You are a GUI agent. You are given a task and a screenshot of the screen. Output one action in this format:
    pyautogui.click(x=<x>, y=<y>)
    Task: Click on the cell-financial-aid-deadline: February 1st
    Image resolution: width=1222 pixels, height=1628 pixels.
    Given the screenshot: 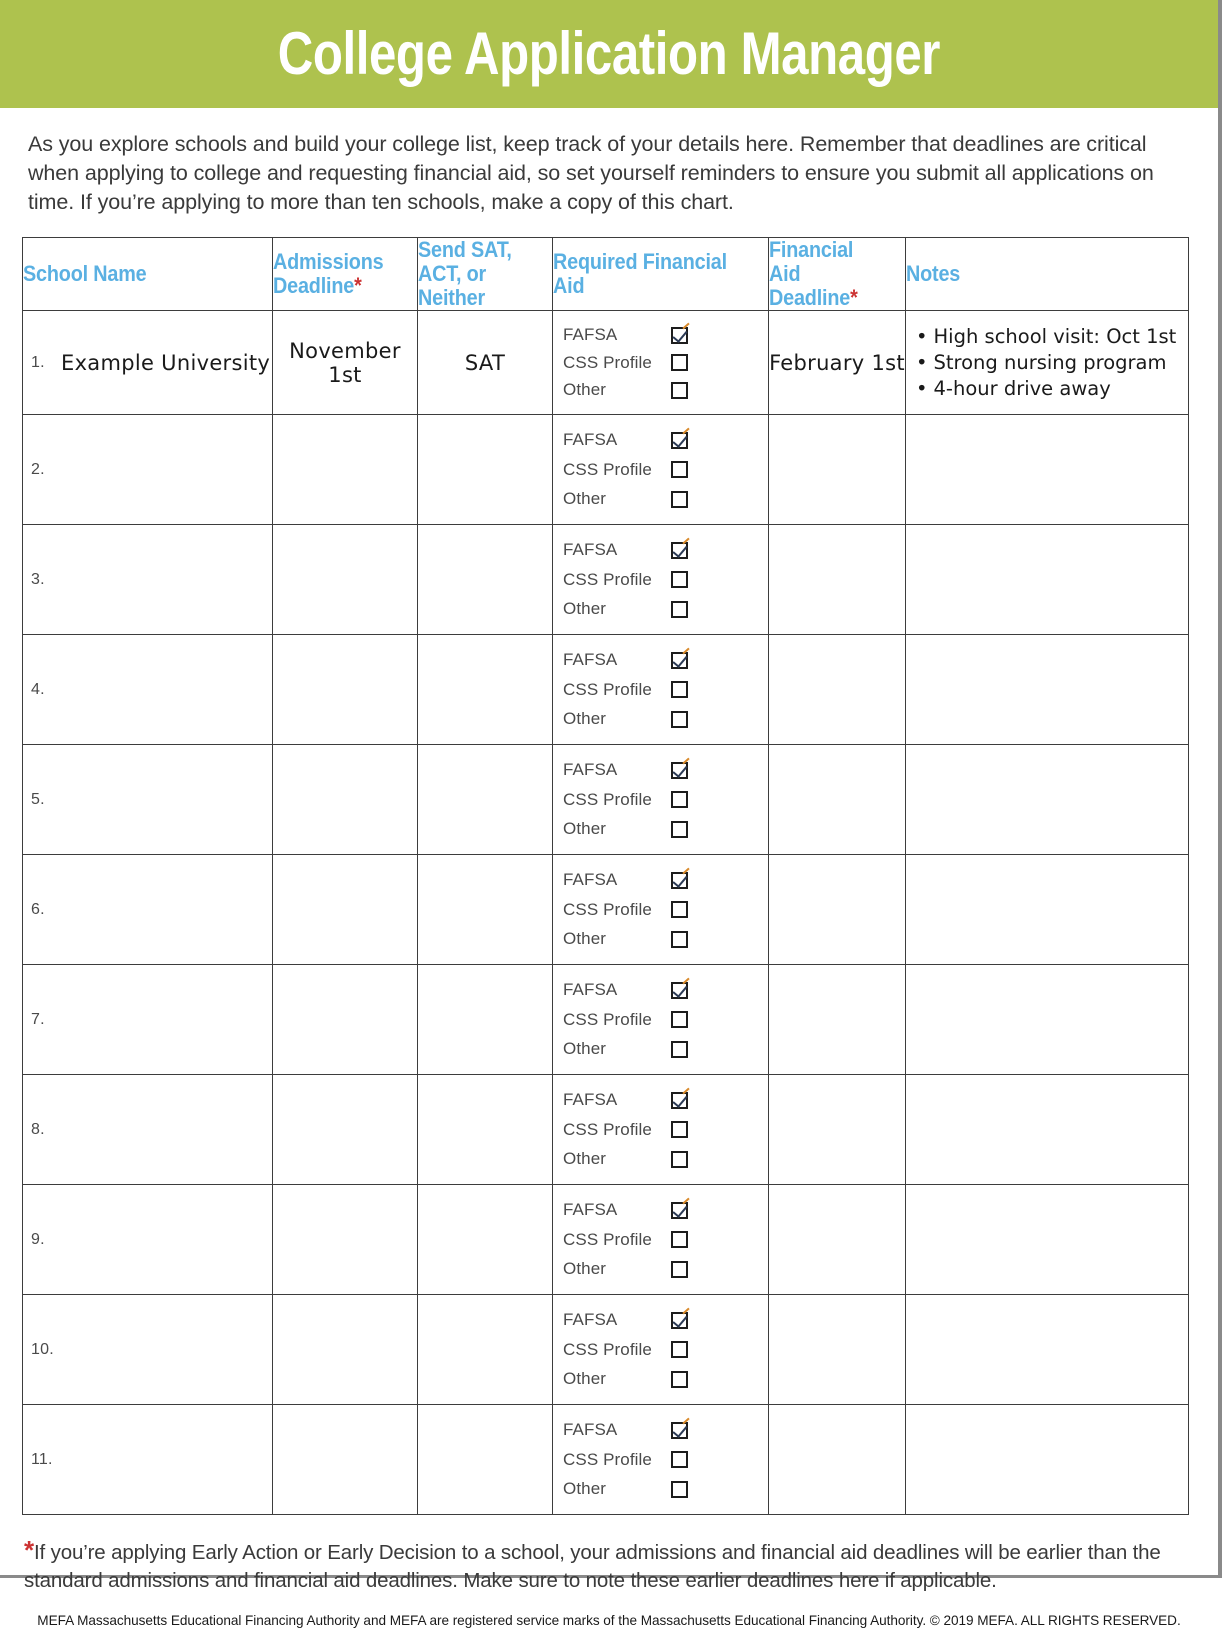 What is the action you would take?
    pyautogui.click(x=837, y=363)
    